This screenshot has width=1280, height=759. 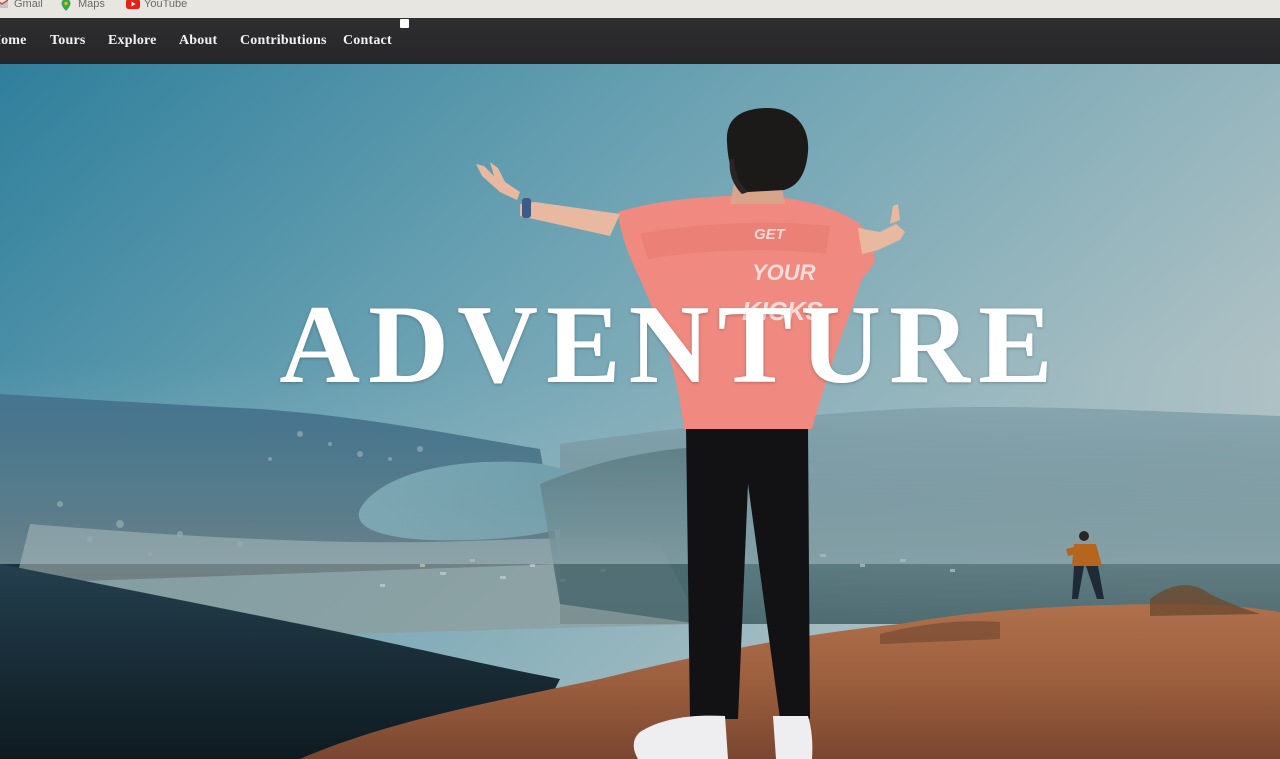 I want to click on youtube-icon, so click(x=133, y=4).